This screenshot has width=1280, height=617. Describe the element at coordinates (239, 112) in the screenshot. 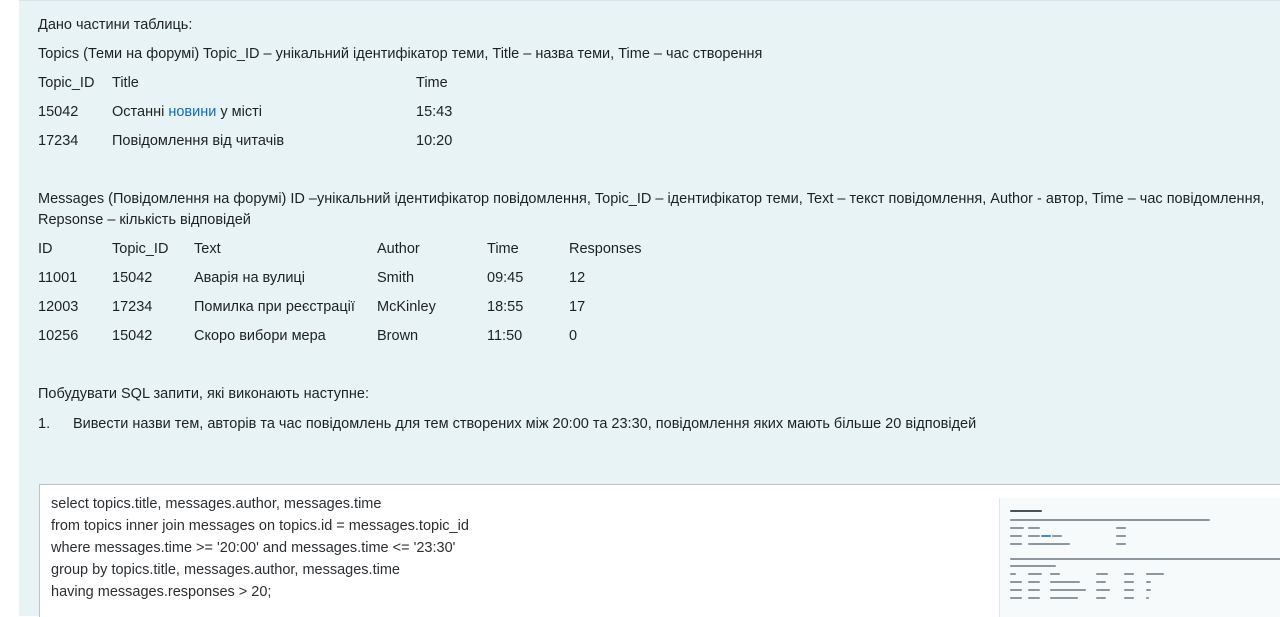

I see `title-text-after: у місті` at that location.